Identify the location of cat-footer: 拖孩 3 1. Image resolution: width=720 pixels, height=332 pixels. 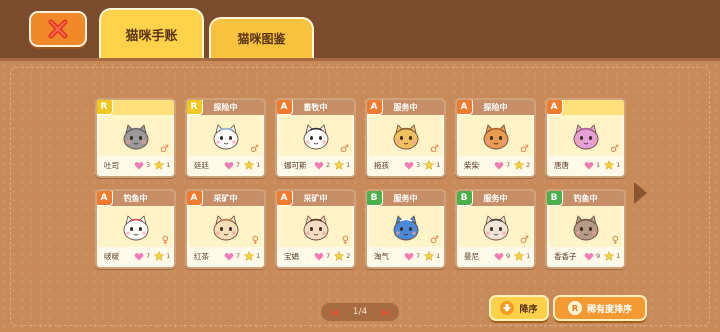
(405, 165).